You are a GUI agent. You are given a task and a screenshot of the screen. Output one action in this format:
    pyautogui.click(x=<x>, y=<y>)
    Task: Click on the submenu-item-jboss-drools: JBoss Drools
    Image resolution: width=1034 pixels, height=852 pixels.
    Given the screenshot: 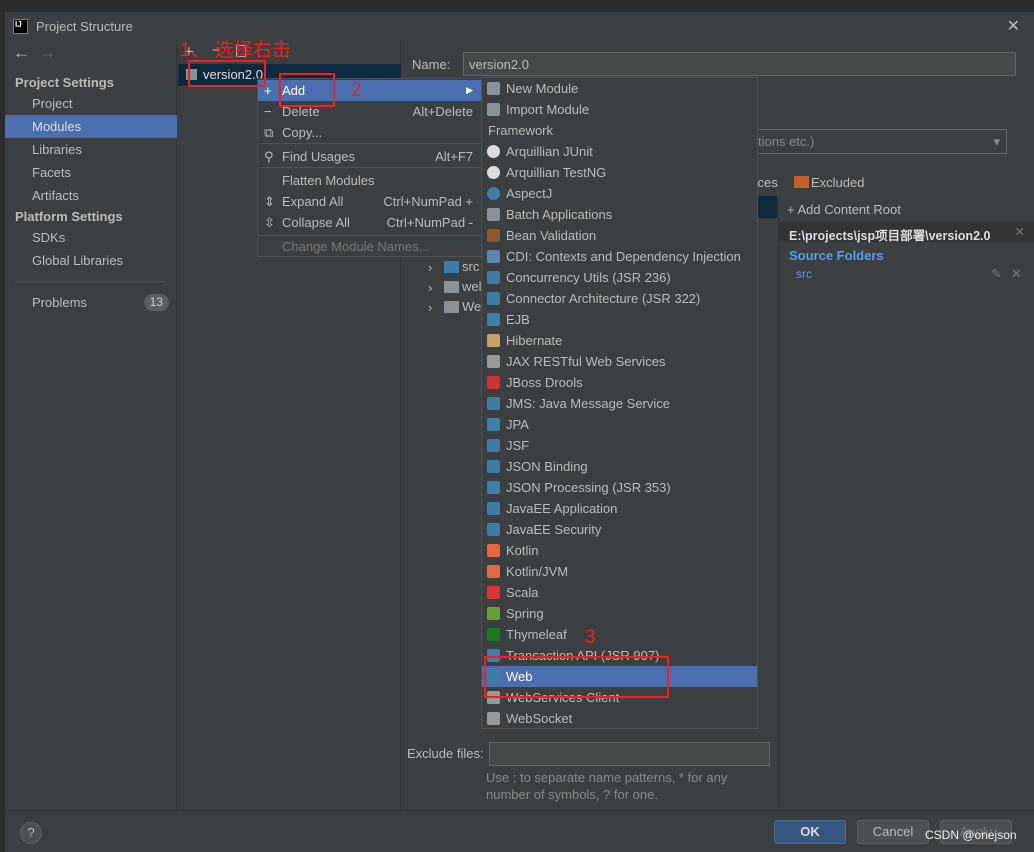 What is the action you would take?
    pyautogui.click(x=619, y=382)
    